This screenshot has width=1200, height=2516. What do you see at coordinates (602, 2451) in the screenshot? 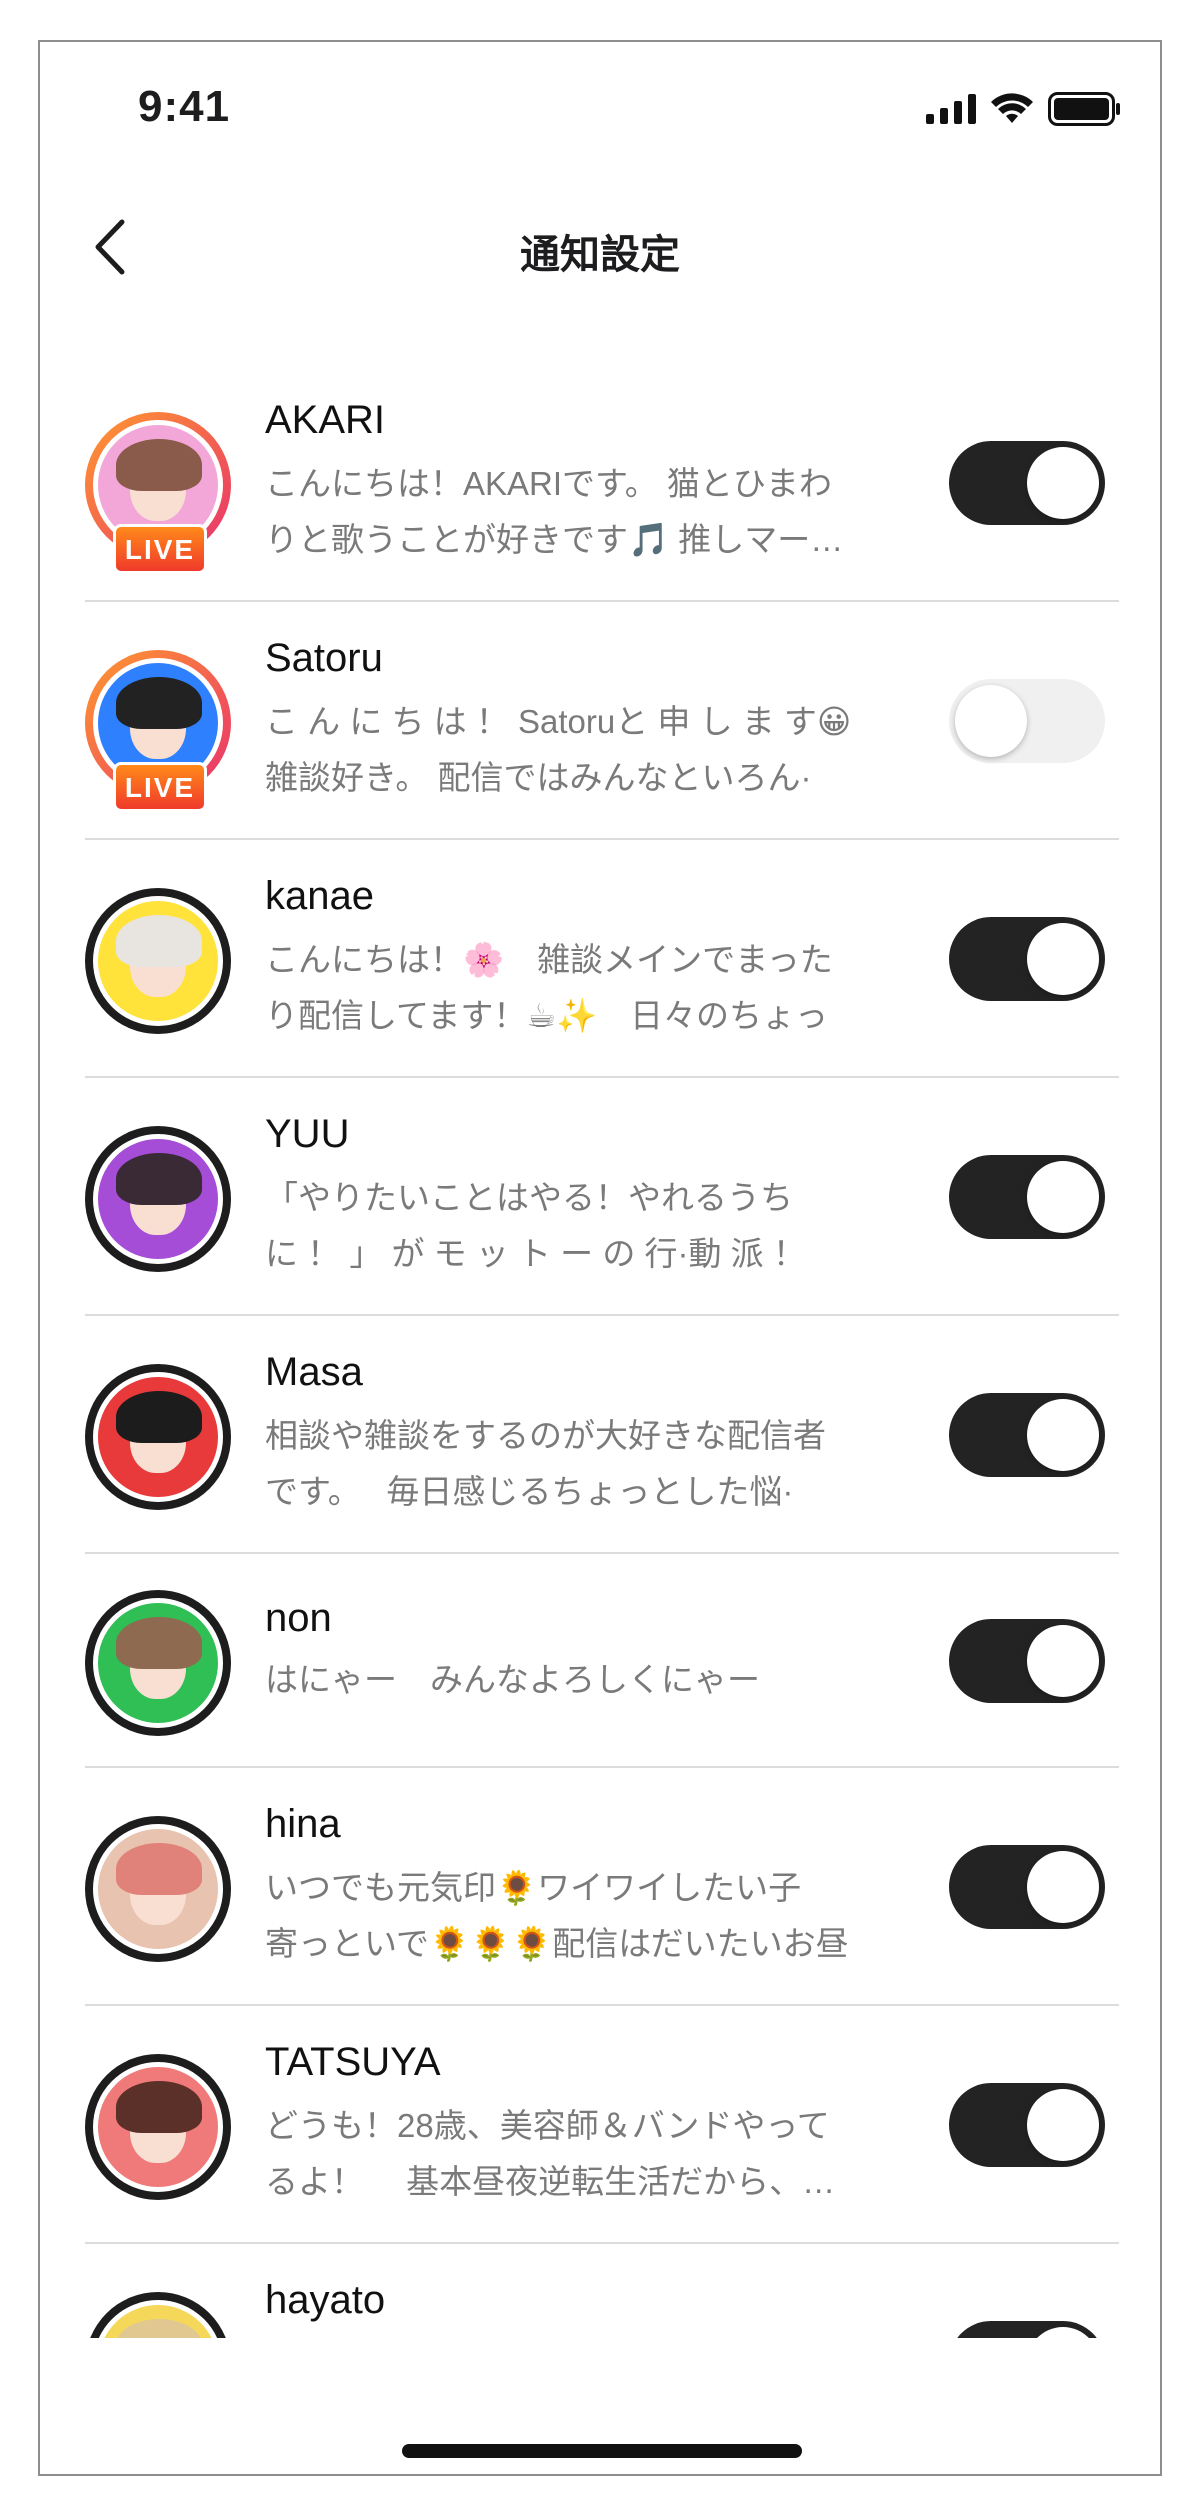
I see `home-indicator` at bounding box center [602, 2451].